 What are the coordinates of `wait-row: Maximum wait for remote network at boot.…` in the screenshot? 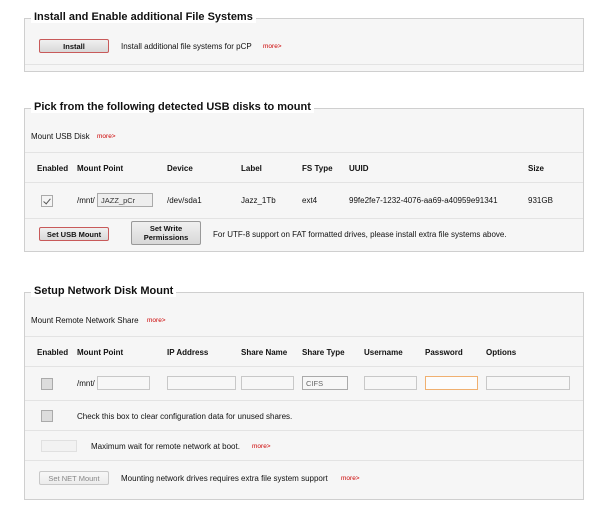 It's located at (304, 446).